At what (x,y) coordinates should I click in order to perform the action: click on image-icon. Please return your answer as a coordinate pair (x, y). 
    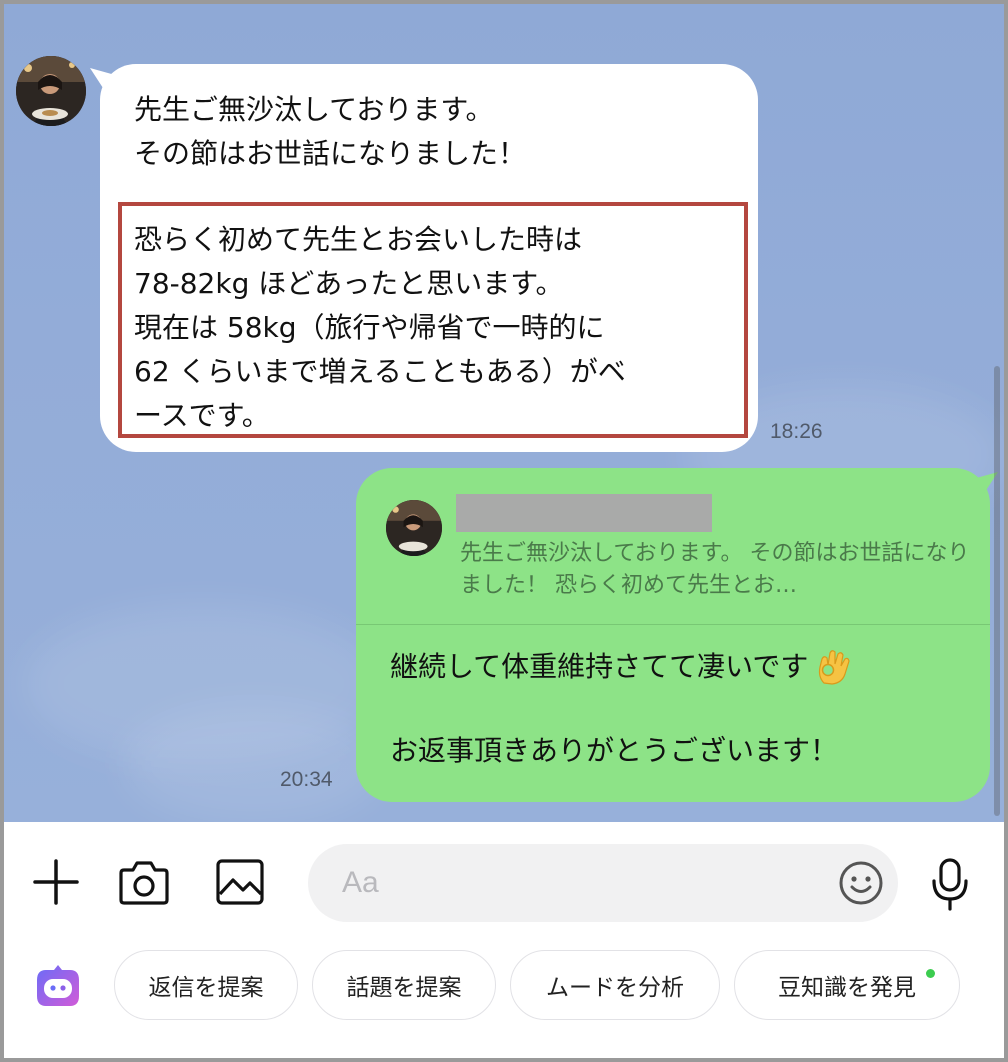
    Looking at the image, I should click on (240, 882).